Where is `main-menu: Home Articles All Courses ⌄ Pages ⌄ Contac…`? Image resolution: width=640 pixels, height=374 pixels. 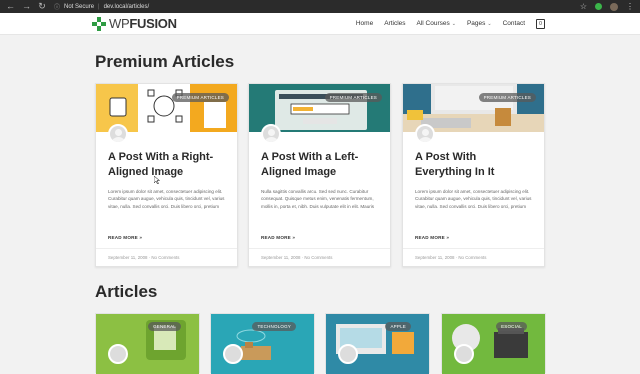 main-menu: Home Articles All Courses ⌄ Pages ⌄ Contac… is located at coordinates (450, 23).